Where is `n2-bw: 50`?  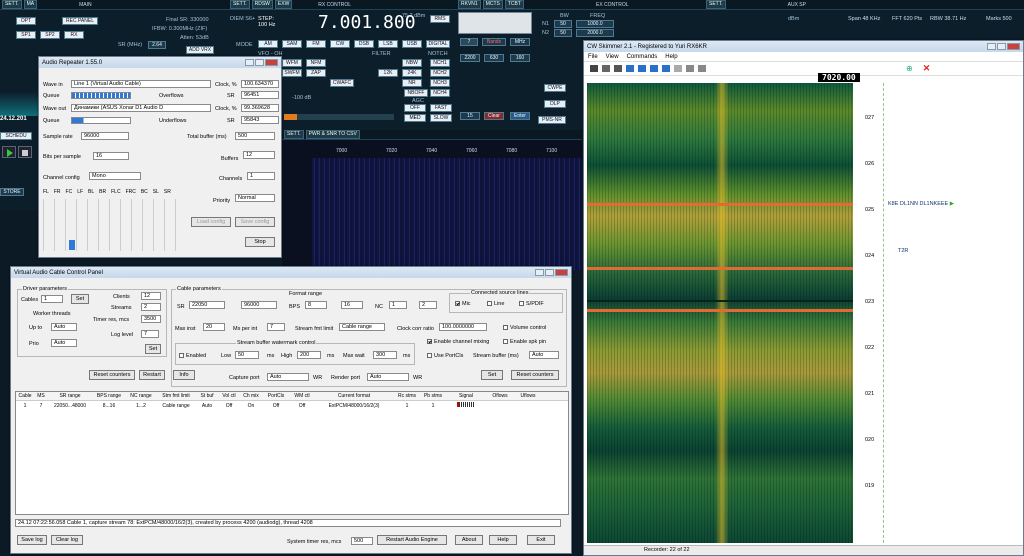 n2-bw: 50 is located at coordinates (563, 33).